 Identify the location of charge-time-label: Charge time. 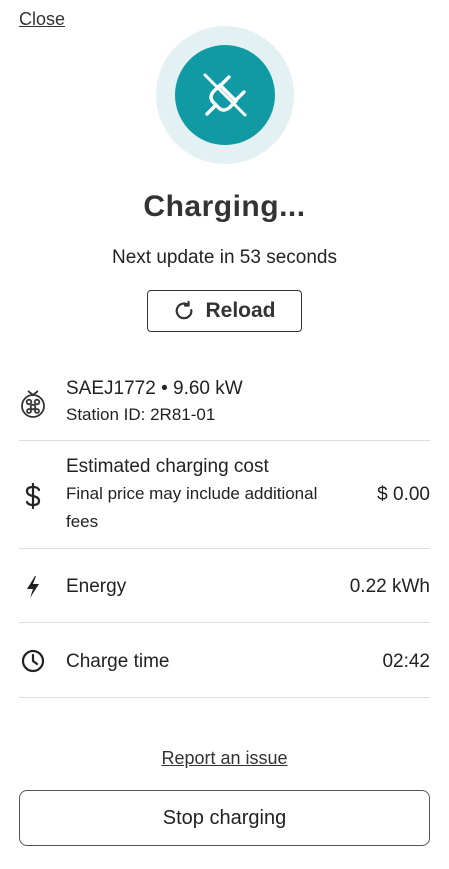
(118, 661).